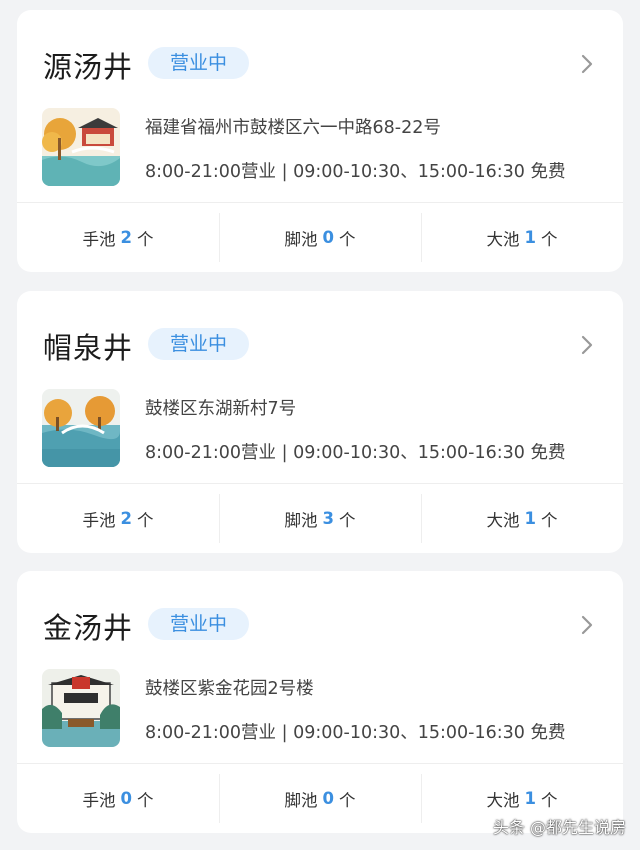 The width and height of the screenshot is (640, 850). I want to click on pool-stats: 手池 2 个 脚池 3 个 大池 1 个, so click(320, 518).